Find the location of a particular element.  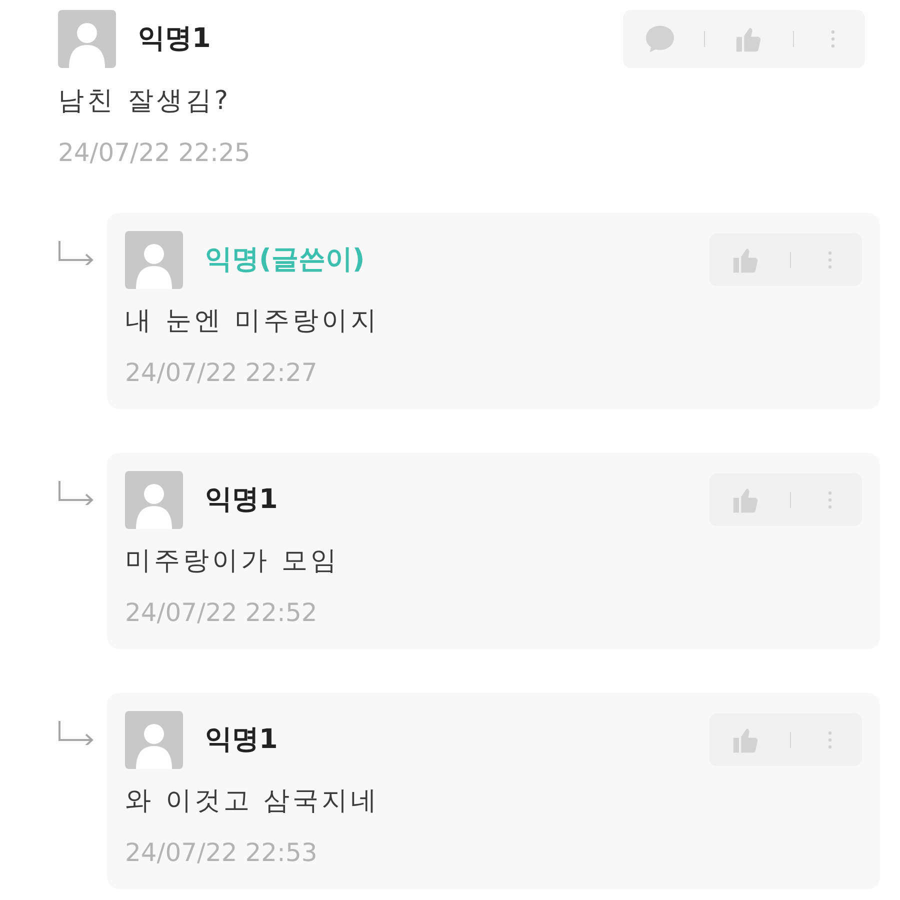

timestamp: 24/07/22 22:27 is located at coordinates (221, 373).